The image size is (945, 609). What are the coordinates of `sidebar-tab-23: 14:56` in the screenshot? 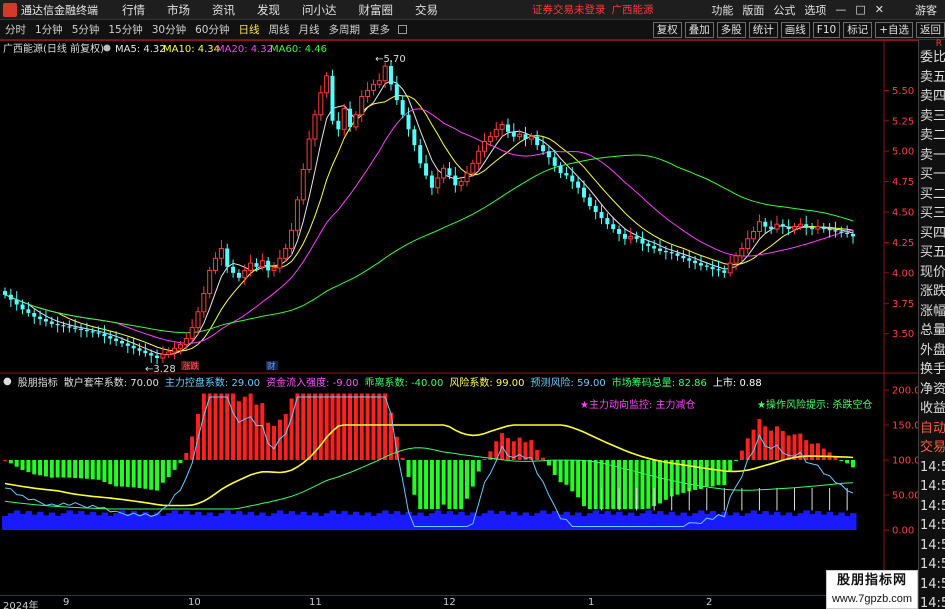 It's located at (932, 507).